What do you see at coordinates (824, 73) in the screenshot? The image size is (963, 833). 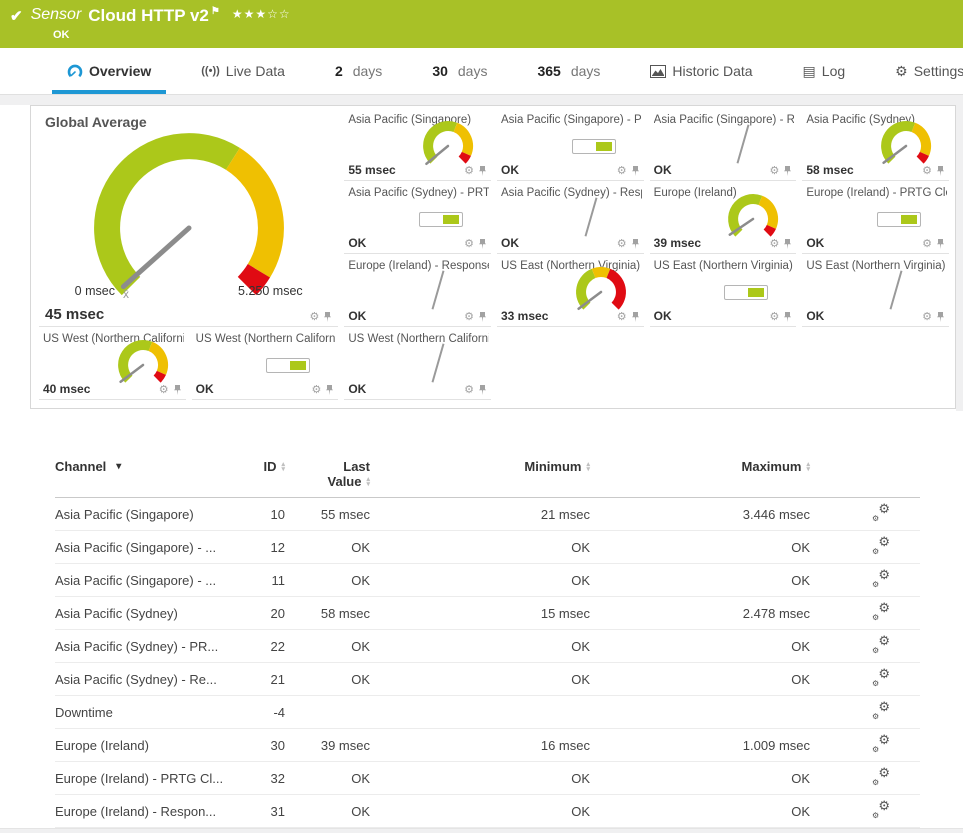 I see `tab-log: ▤ Log` at bounding box center [824, 73].